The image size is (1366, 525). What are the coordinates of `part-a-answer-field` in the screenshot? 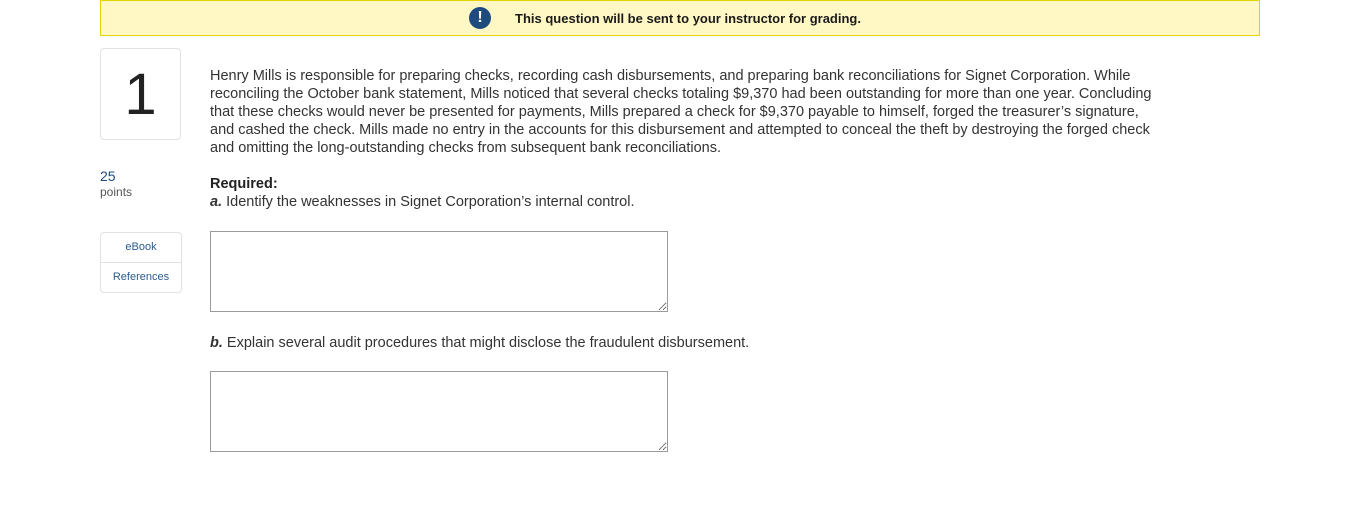 It's located at (439, 271).